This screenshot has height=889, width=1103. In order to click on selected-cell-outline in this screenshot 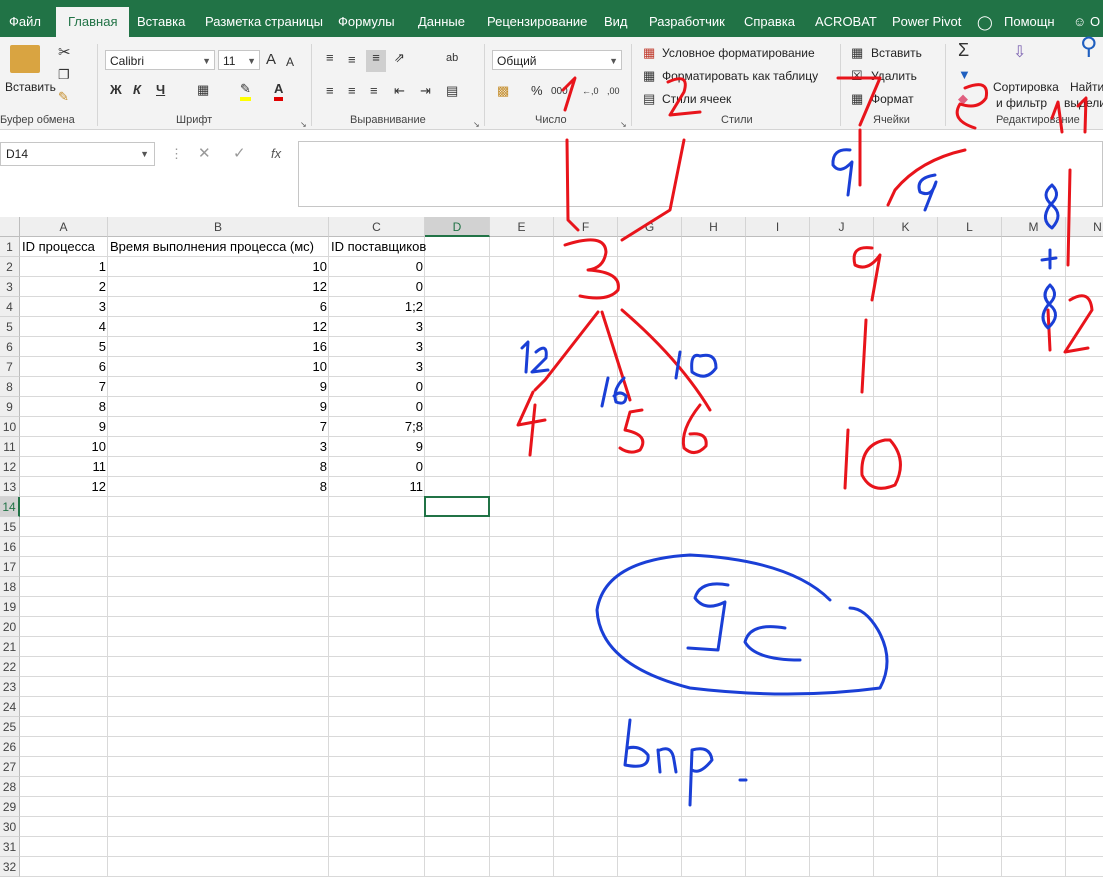, I will do `click(457, 506)`.